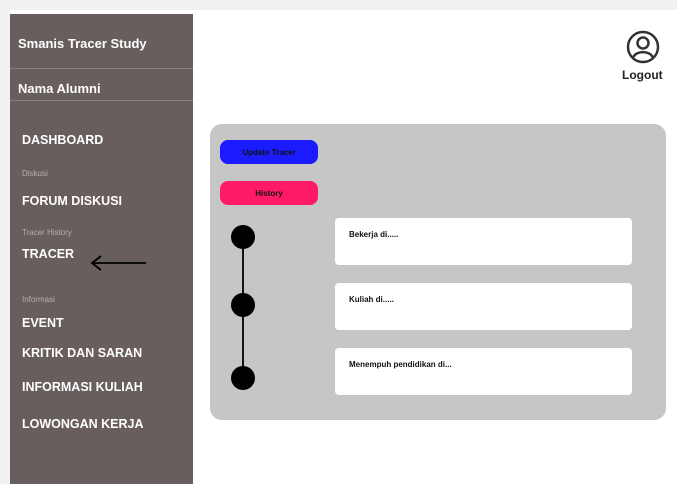 This screenshot has width=677, height=484. What do you see at coordinates (48, 254) in the screenshot?
I see `sidebar-item-tracer: TRACER` at bounding box center [48, 254].